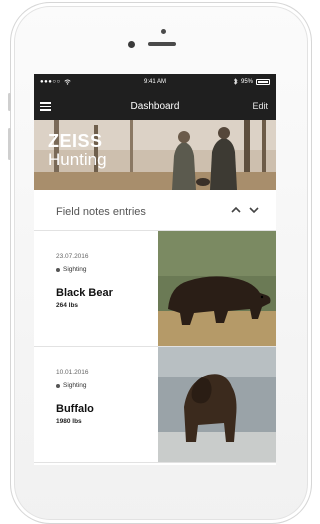  Describe the element at coordinates (105, 397) in the screenshot. I see `entry-details: 10.01.2016 Sighting Buffalo 1980 lbs` at that location.